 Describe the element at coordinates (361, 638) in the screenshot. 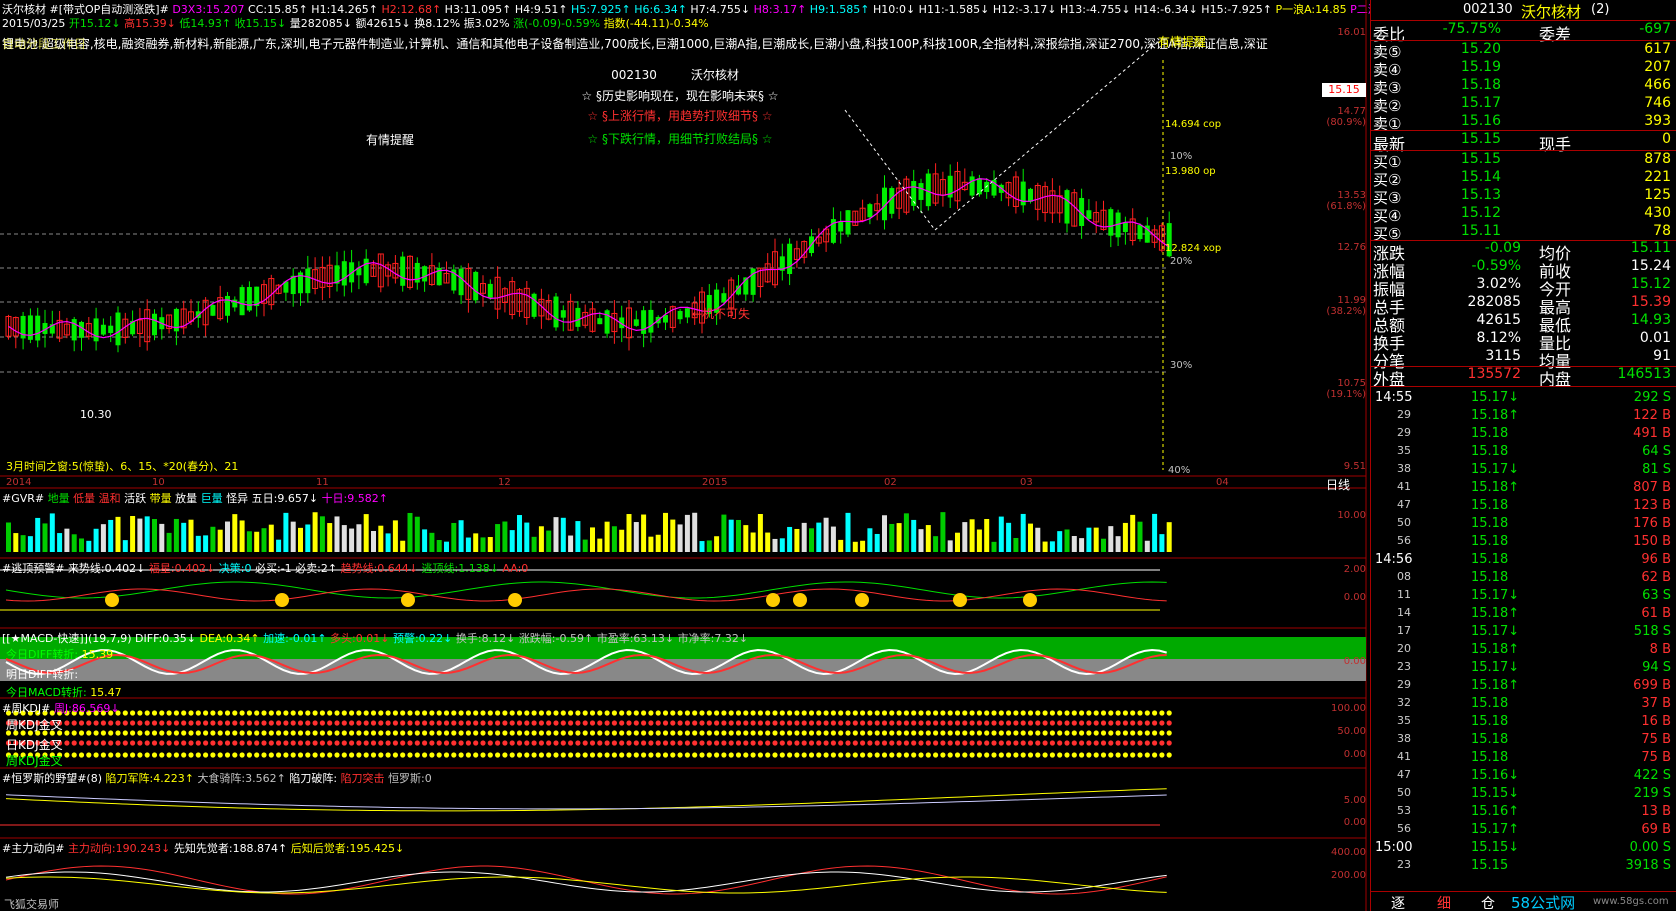

I see `macd-item-3: 多头:0.01↓` at that location.